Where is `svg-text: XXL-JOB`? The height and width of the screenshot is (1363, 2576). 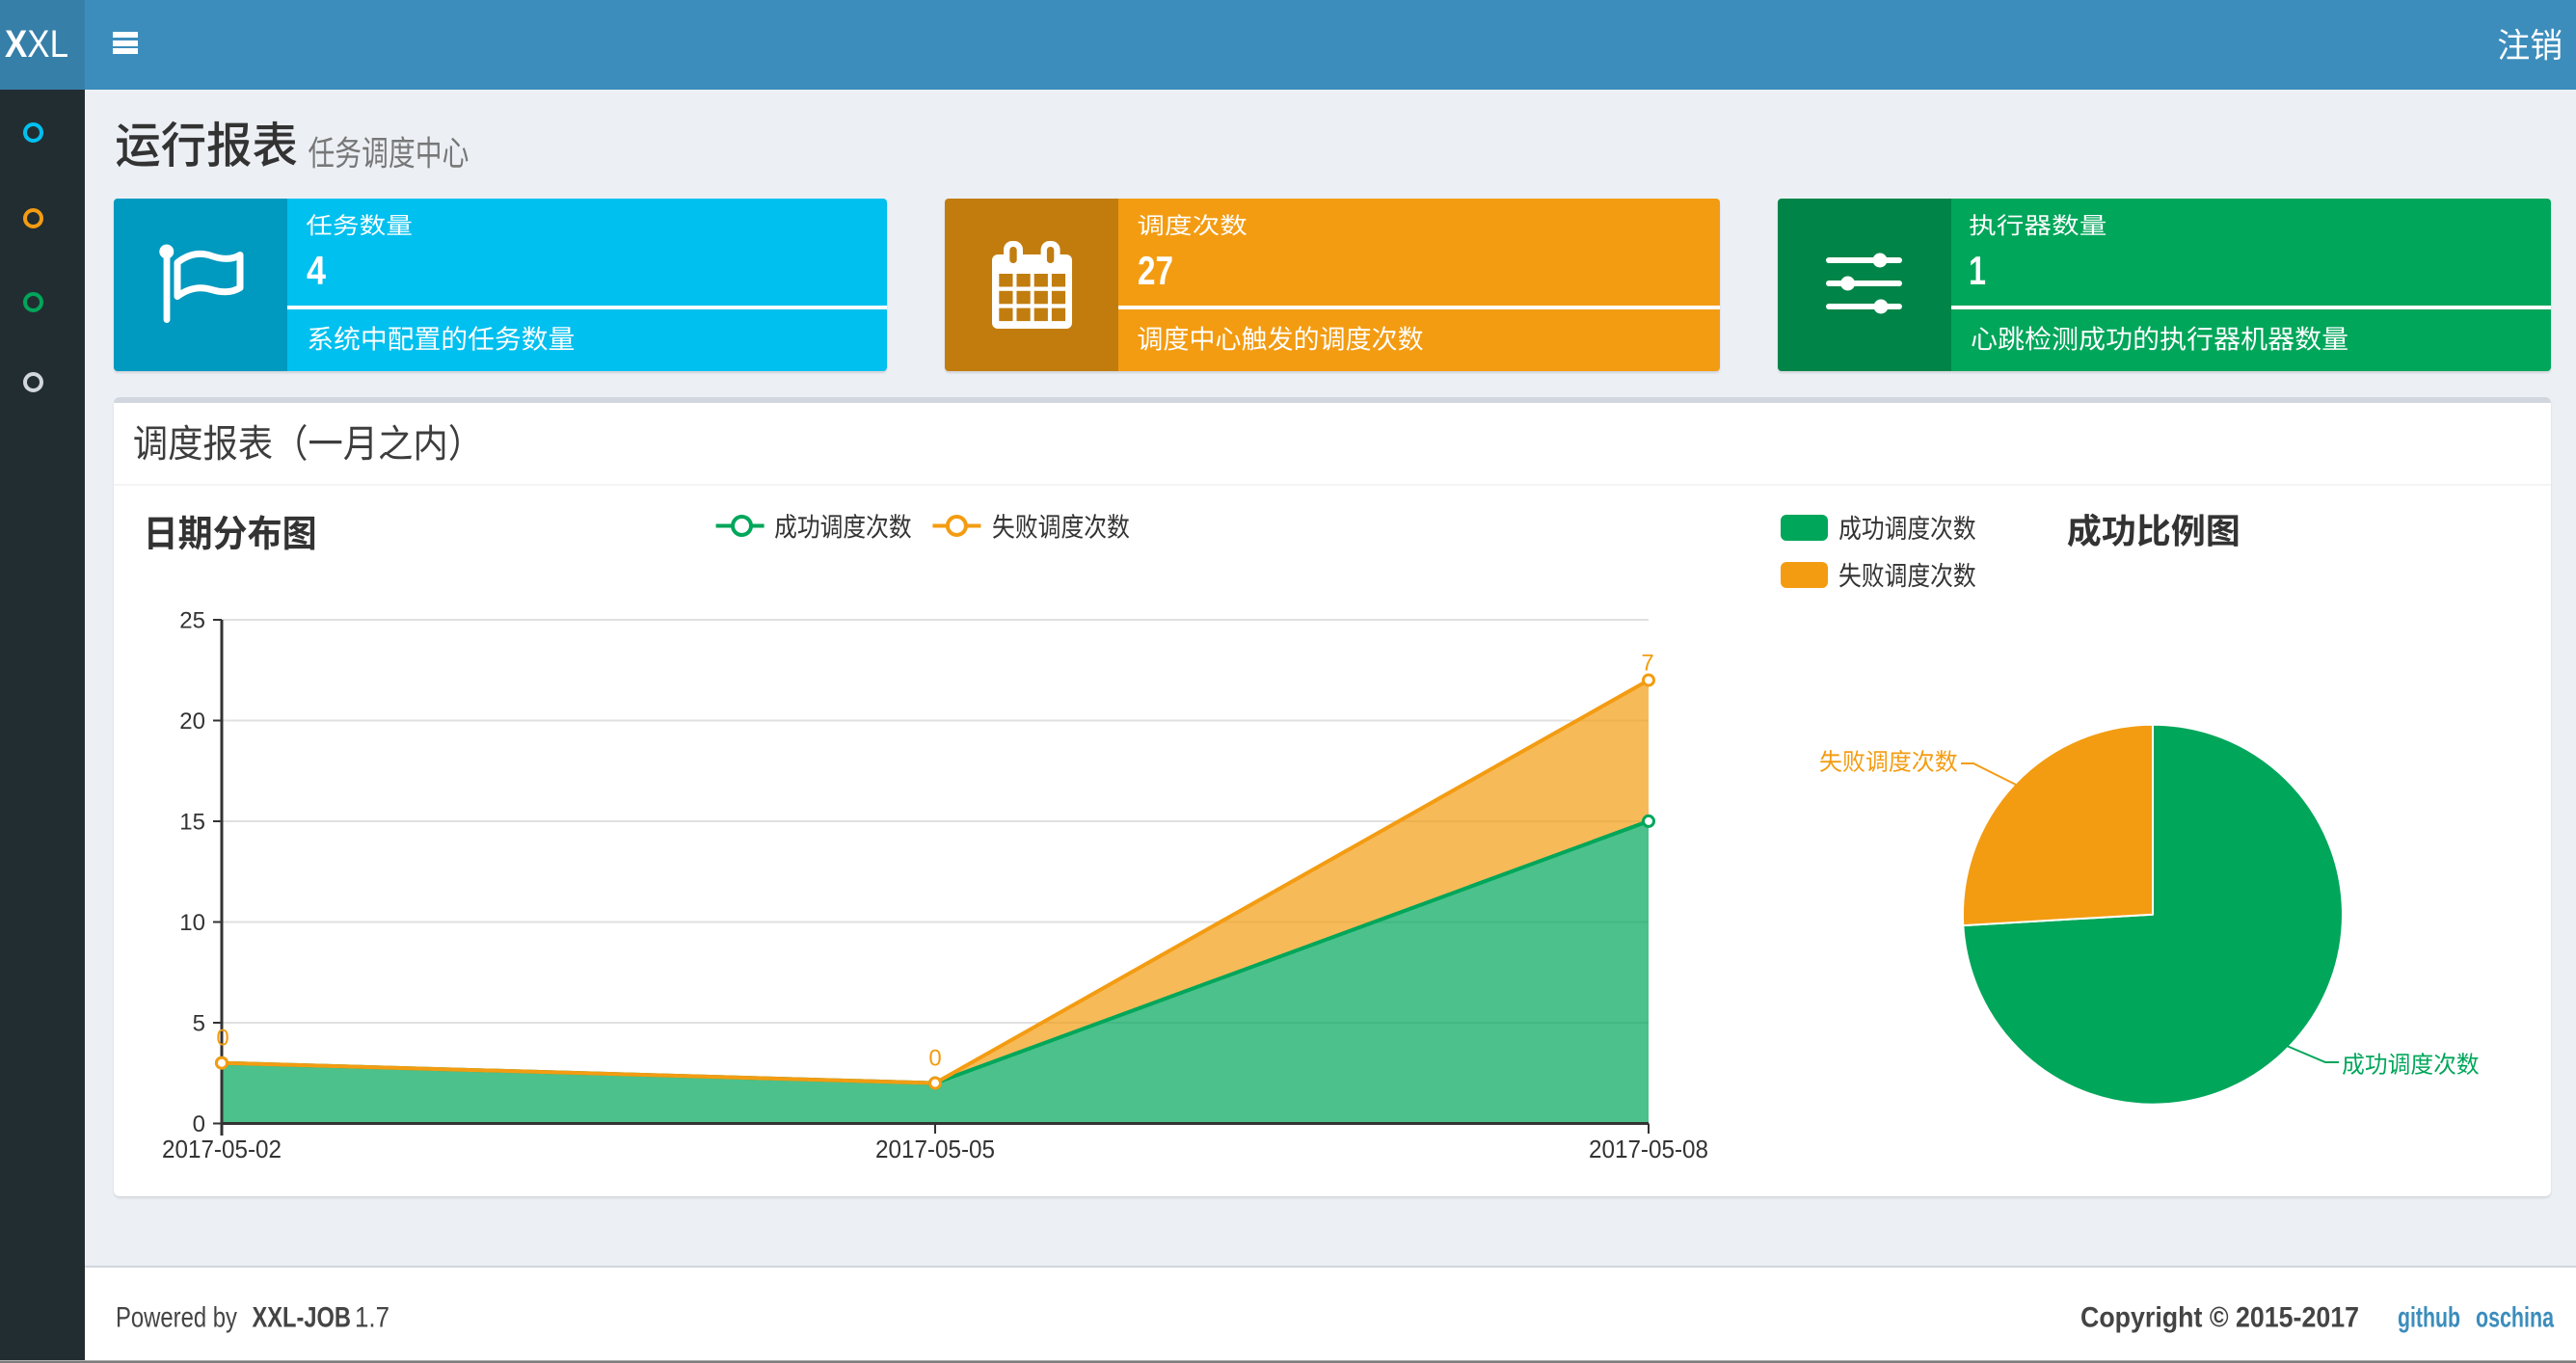 svg-text: XXL-JOB is located at coordinates (303, 1318).